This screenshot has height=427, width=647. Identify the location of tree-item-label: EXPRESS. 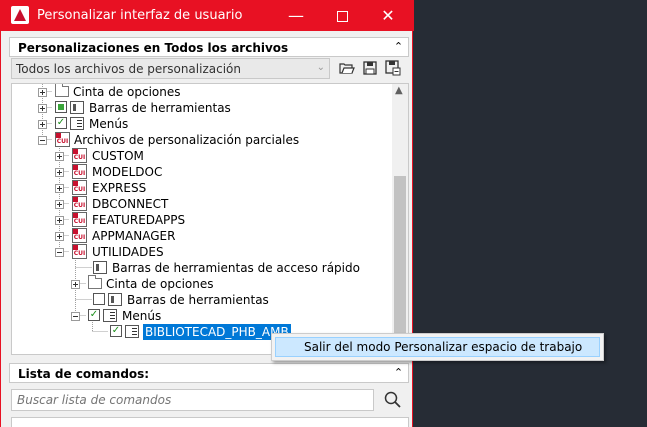
(119, 188).